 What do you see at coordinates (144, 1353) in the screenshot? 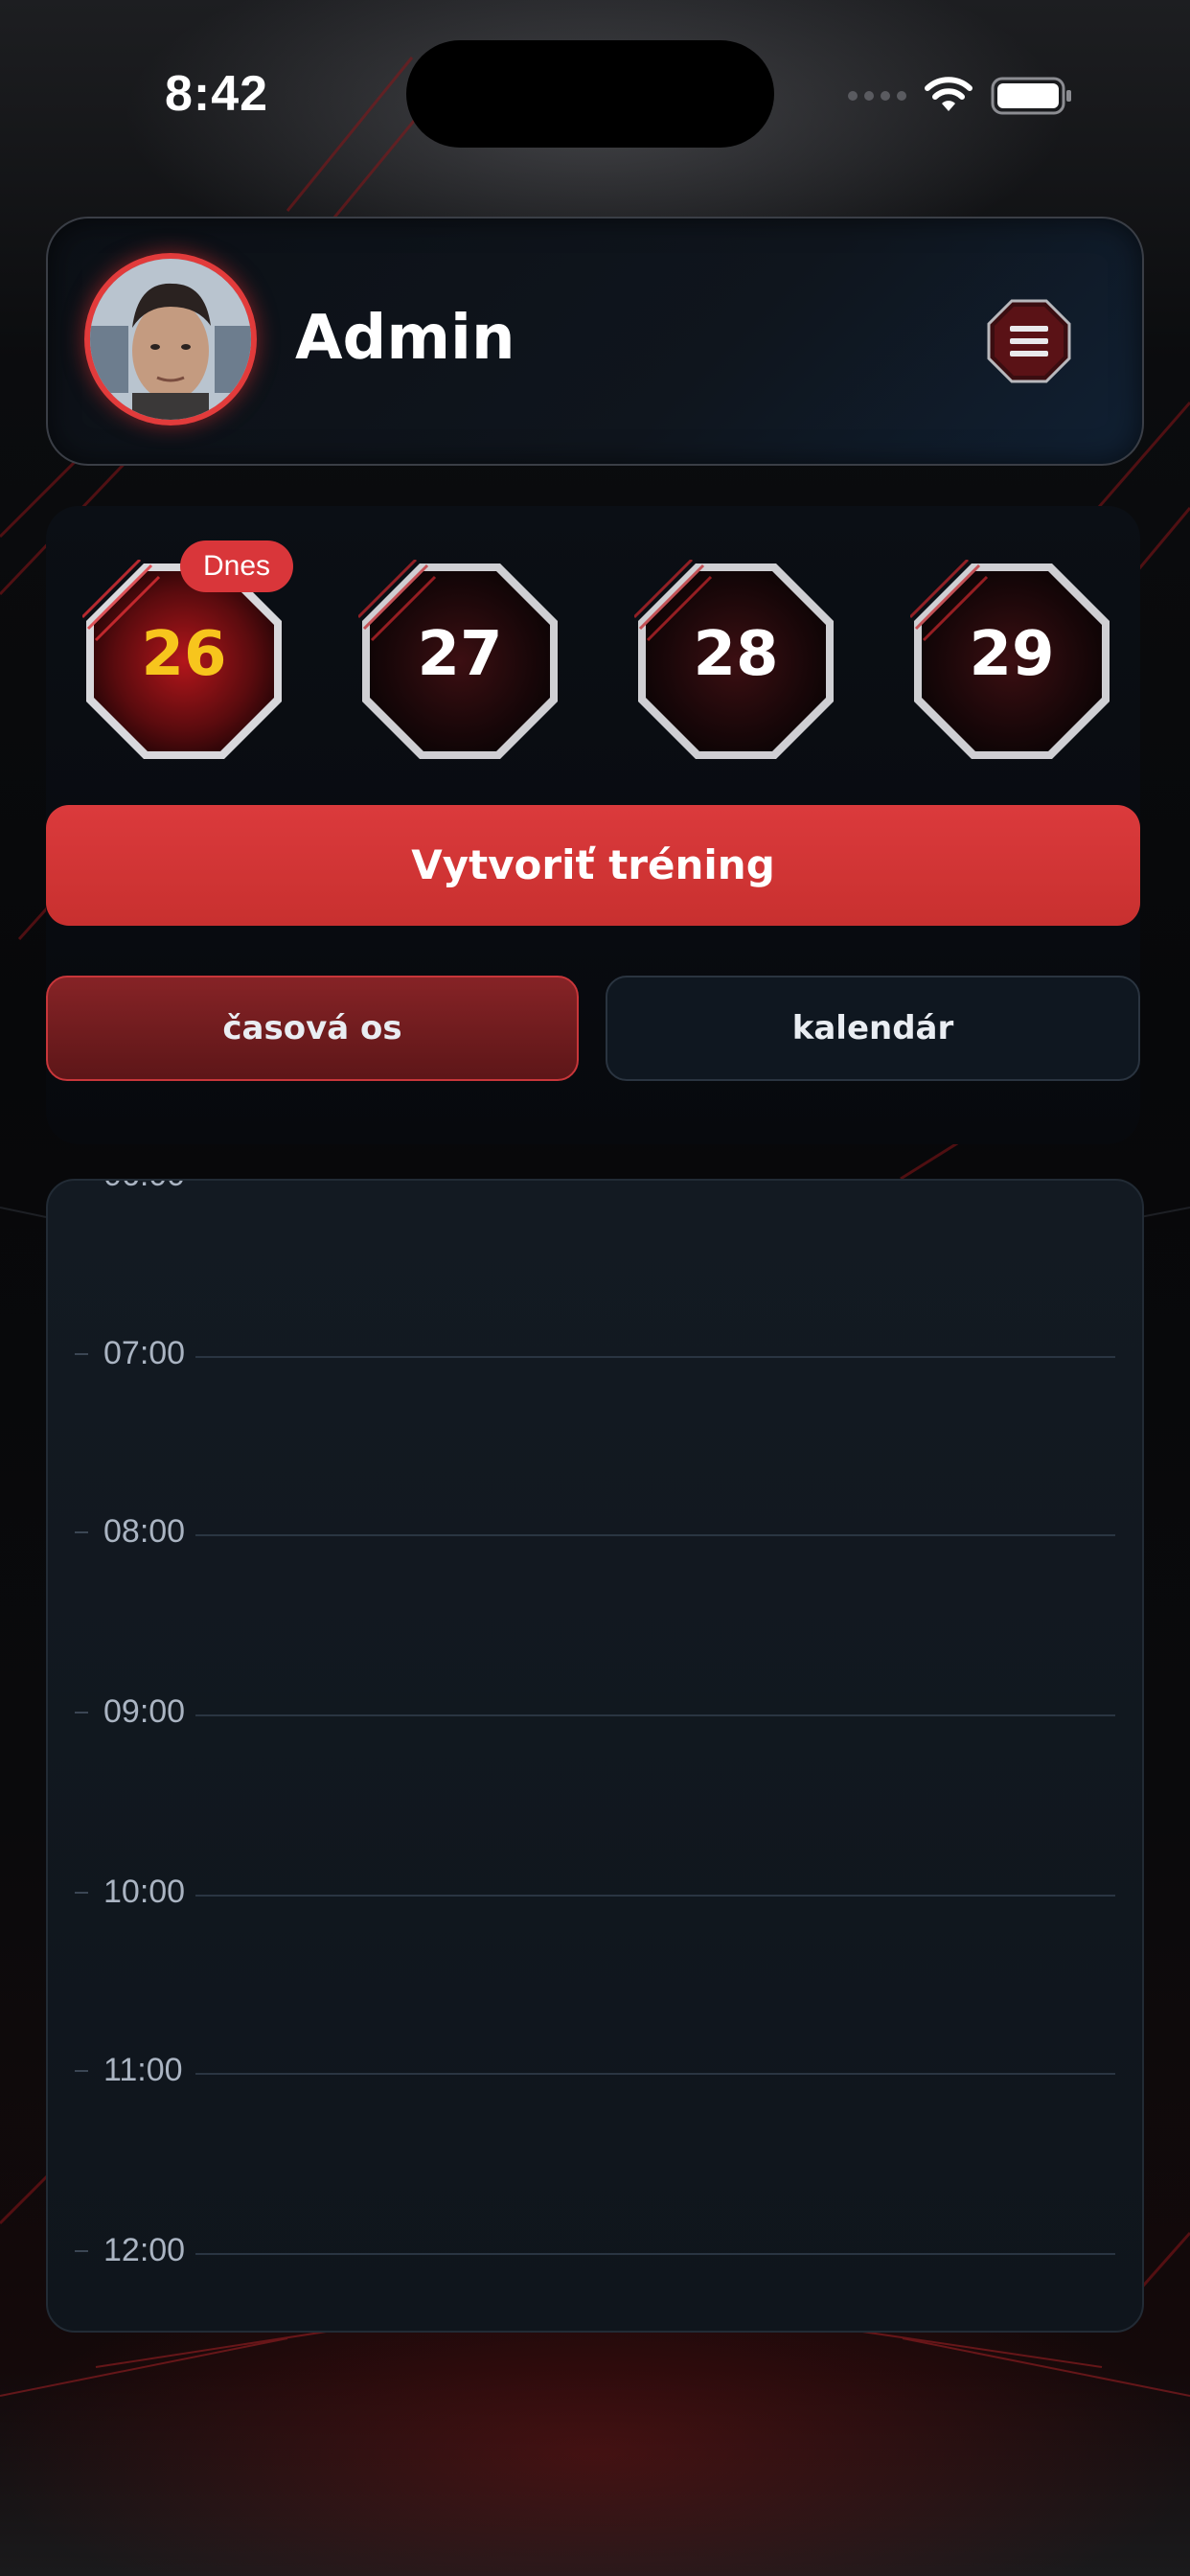
I see `hour-label: 07:00` at bounding box center [144, 1353].